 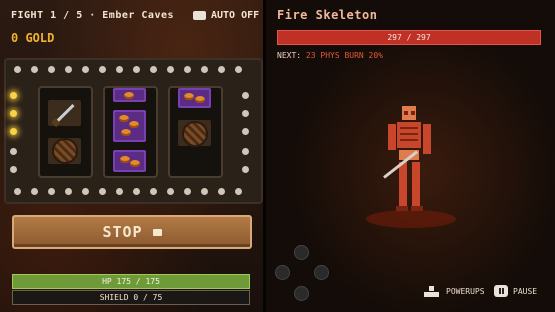 I want to click on gold-counter: 0 GOLD, so click(x=33, y=38).